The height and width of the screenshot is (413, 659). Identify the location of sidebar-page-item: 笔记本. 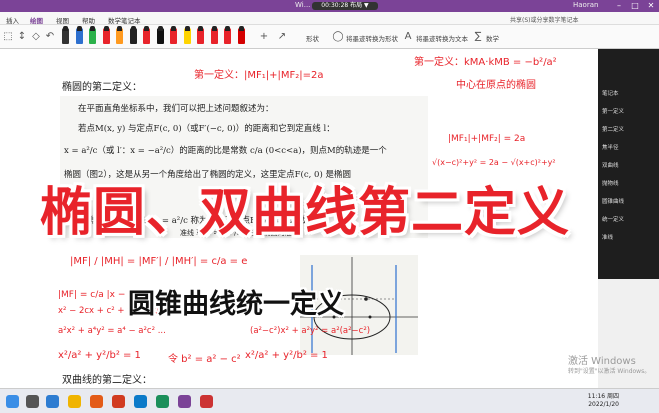
(610, 93).